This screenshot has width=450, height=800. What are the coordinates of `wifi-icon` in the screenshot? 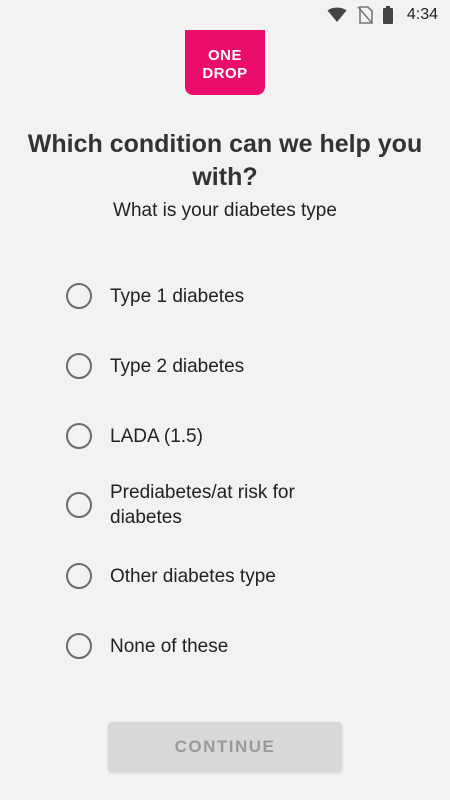 It's located at (337, 15).